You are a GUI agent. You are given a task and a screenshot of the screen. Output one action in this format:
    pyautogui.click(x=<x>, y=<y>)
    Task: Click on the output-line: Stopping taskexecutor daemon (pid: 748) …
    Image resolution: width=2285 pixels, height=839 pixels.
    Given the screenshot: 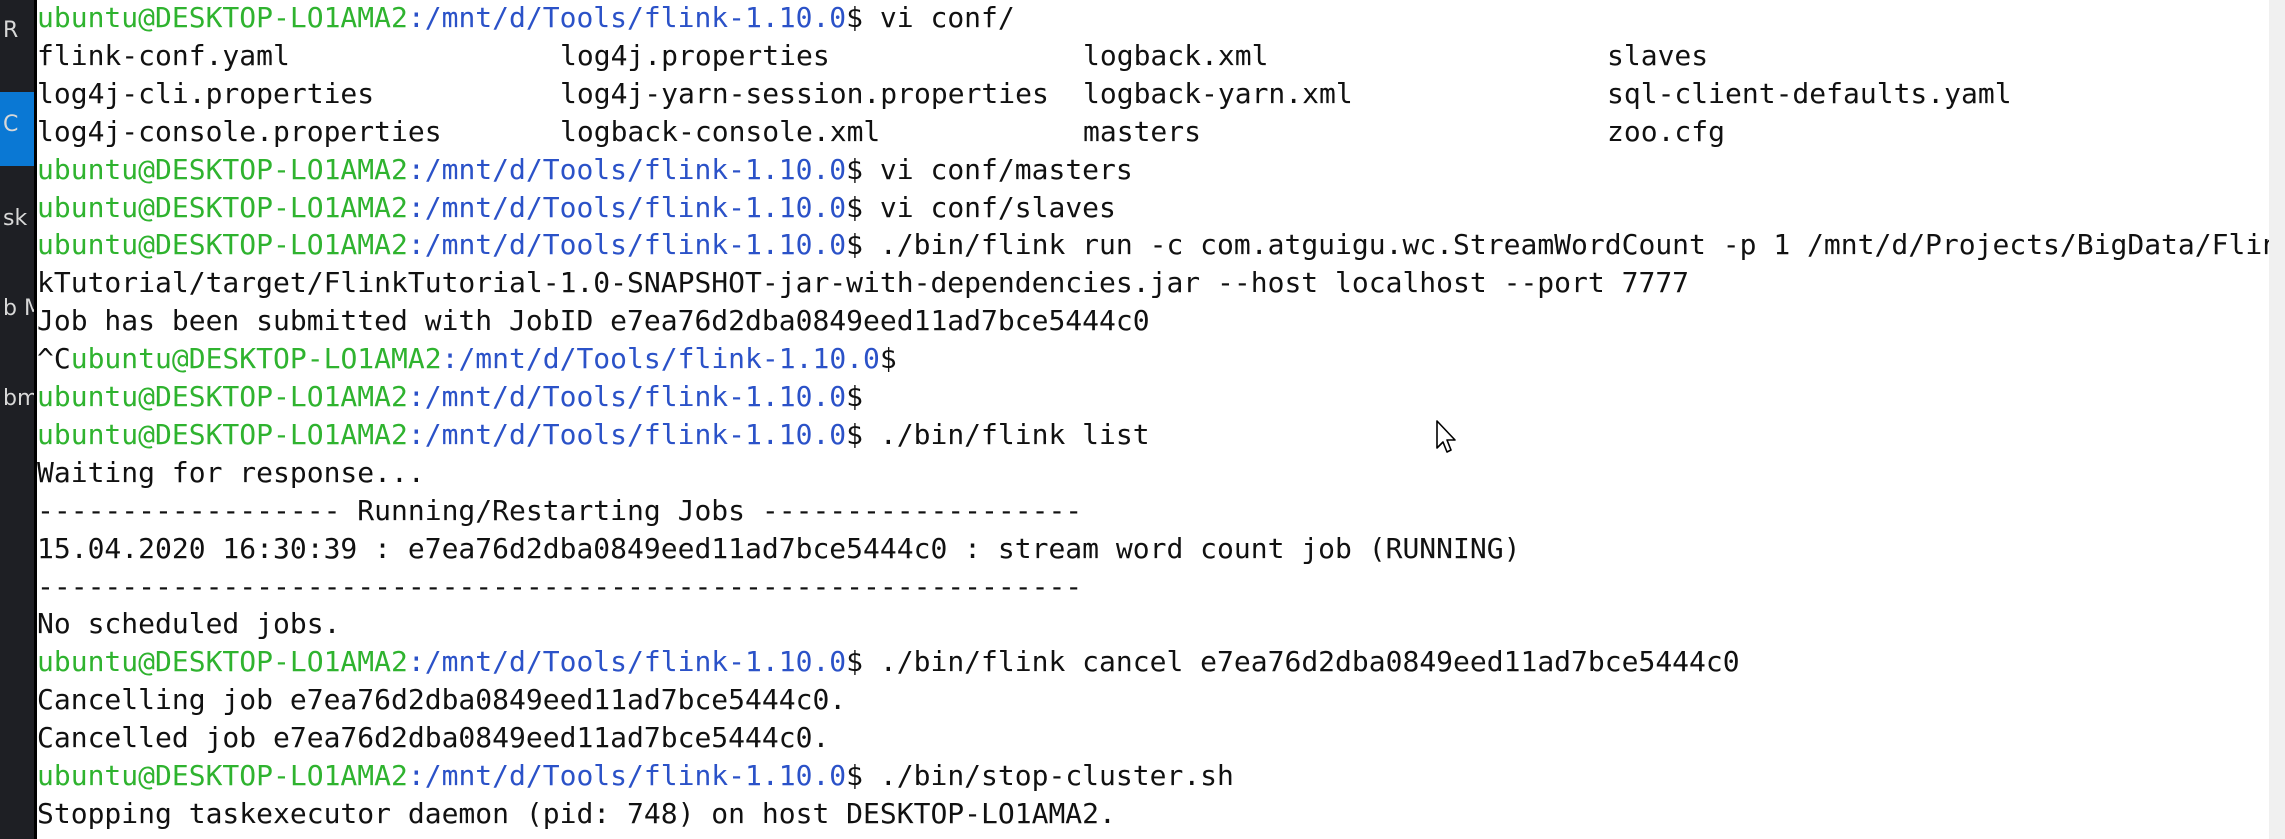 What is the action you would take?
    pyautogui.click(x=576, y=813)
    